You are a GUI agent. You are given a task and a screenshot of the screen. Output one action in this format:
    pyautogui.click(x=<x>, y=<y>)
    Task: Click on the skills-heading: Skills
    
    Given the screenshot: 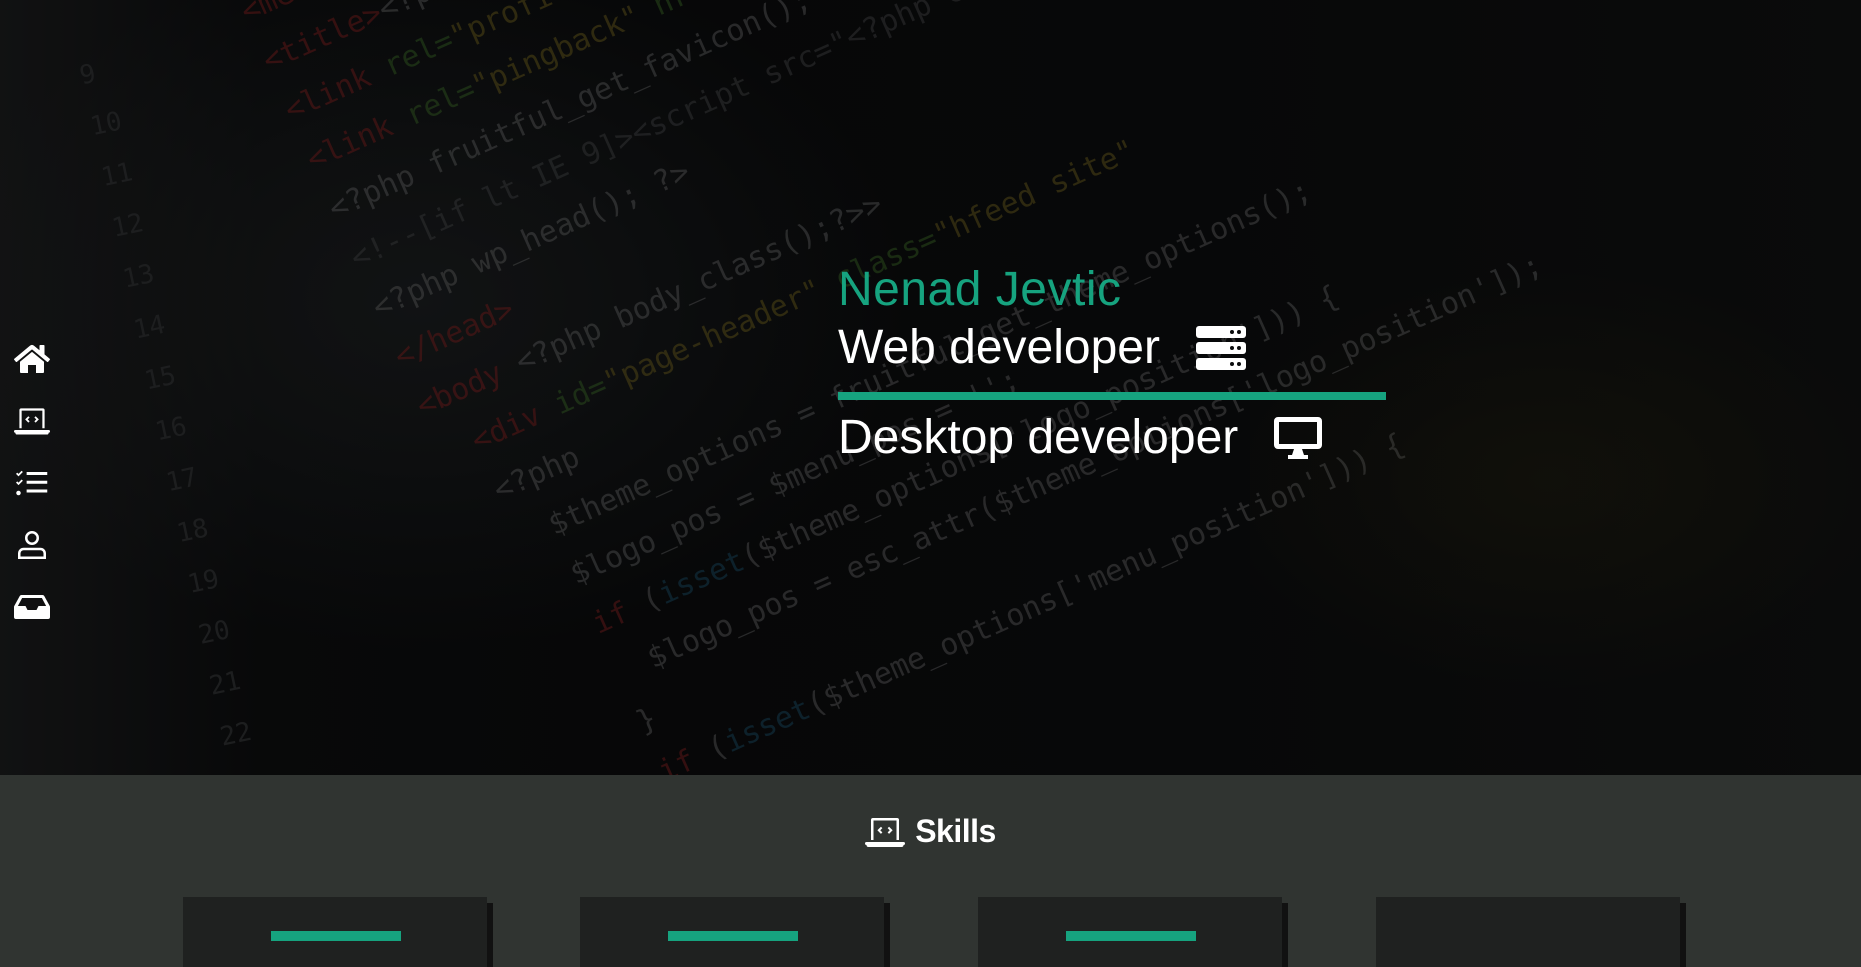 What is the action you would take?
    pyautogui.click(x=930, y=831)
    